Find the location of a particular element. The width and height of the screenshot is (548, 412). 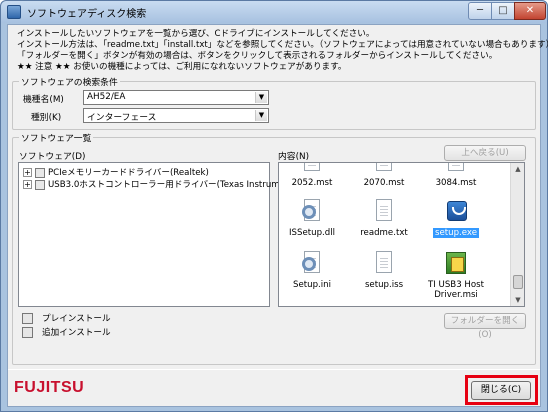

legend-addinstall: 追加インストール is located at coordinates (66, 332).